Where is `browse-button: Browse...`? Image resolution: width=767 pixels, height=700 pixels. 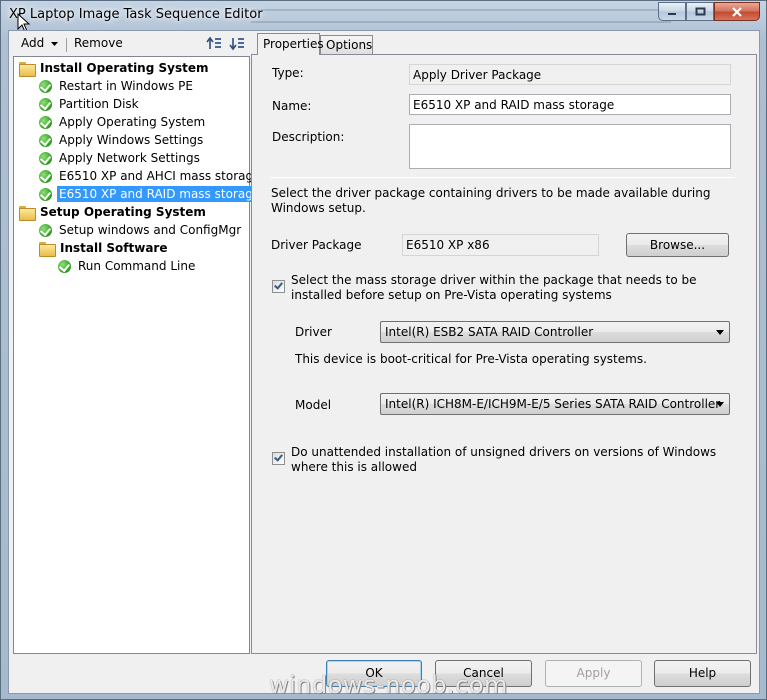 browse-button: Browse... is located at coordinates (677, 245).